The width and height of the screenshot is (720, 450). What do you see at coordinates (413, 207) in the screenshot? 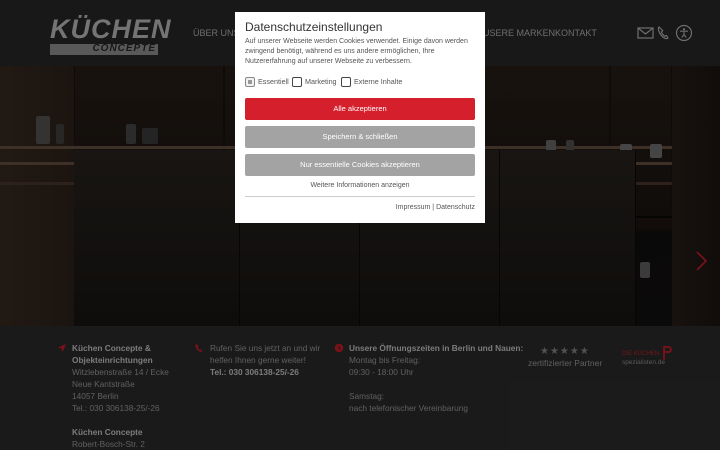
I see `impressum-link: Impressum` at bounding box center [413, 207].